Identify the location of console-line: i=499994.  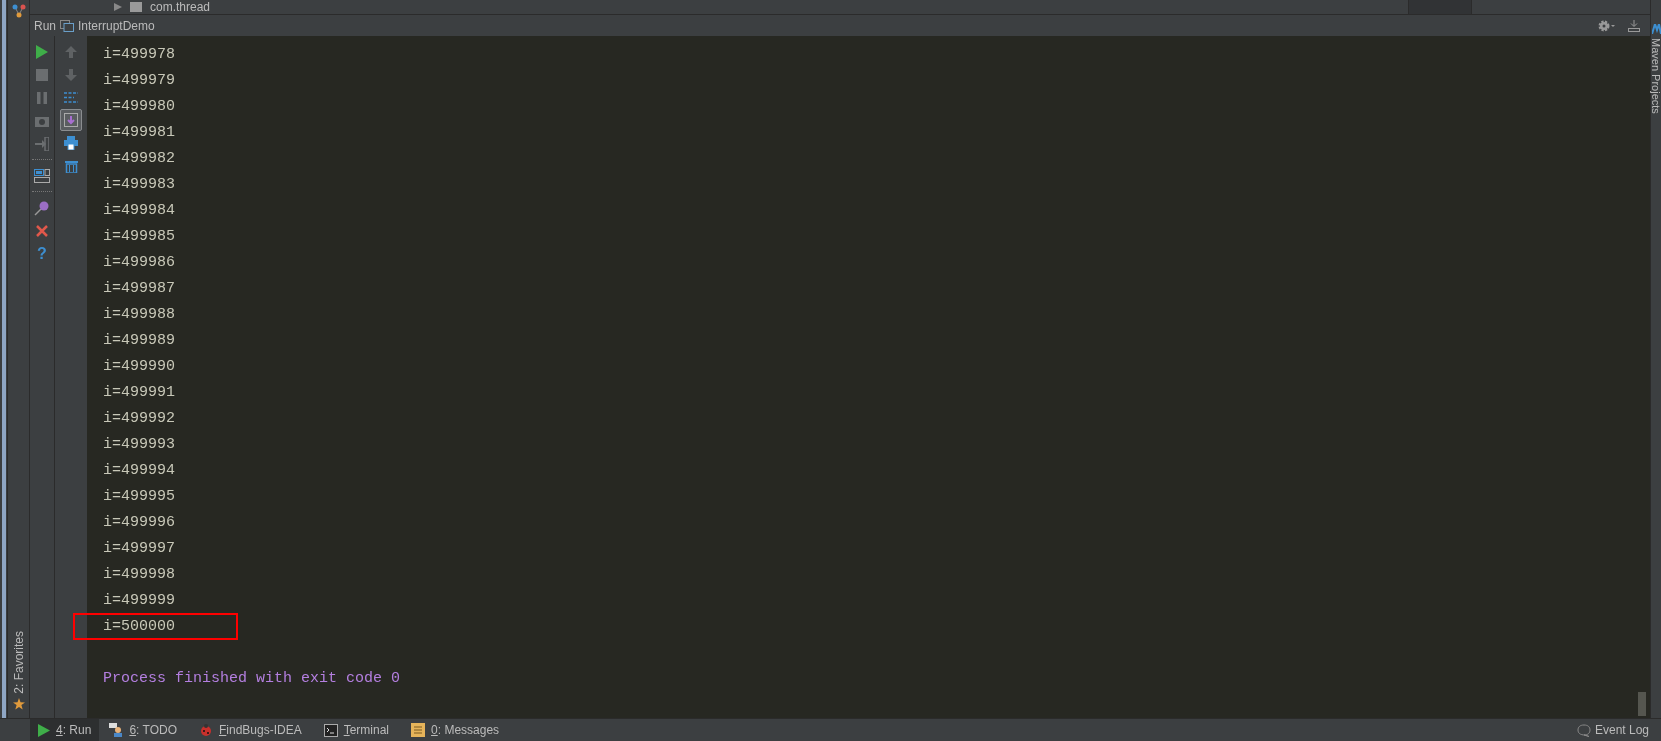
(139, 470).